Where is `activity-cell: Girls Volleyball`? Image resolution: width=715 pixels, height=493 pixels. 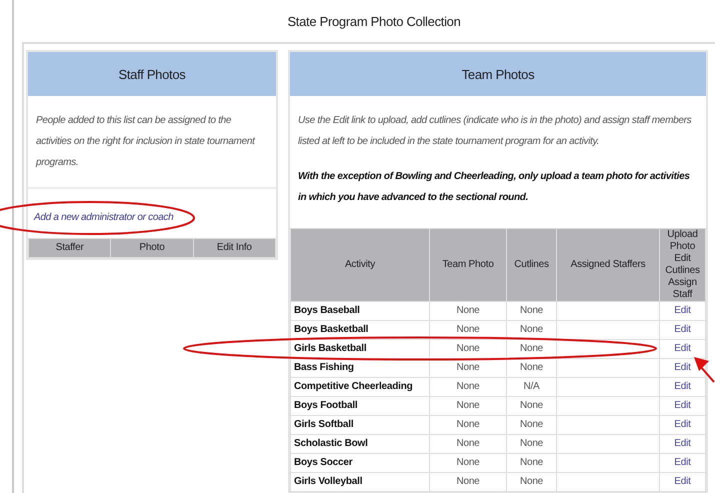
activity-cell: Girls Volleyball is located at coordinates (360, 482).